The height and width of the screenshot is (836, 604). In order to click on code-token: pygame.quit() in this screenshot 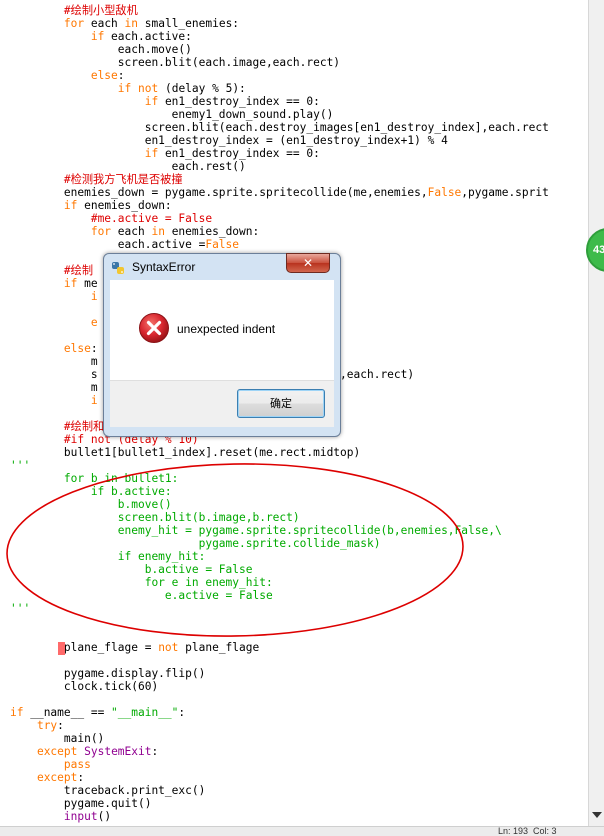, I will do `click(81, 803)`.